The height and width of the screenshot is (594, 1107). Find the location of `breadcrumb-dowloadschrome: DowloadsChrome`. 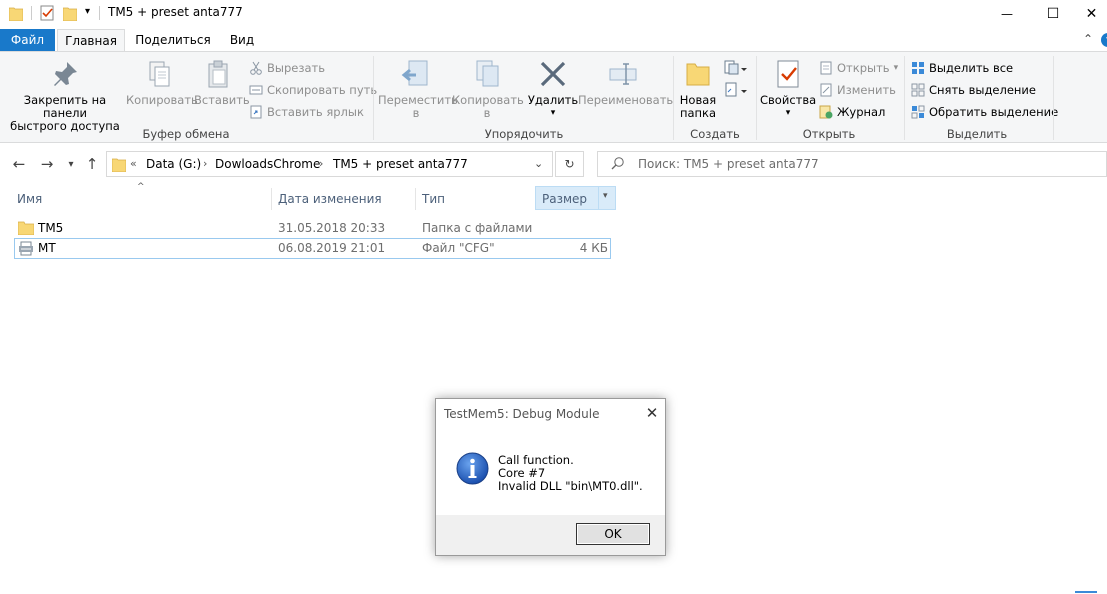

breadcrumb-dowloadschrome: DowloadsChrome is located at coordinates (267, 164).